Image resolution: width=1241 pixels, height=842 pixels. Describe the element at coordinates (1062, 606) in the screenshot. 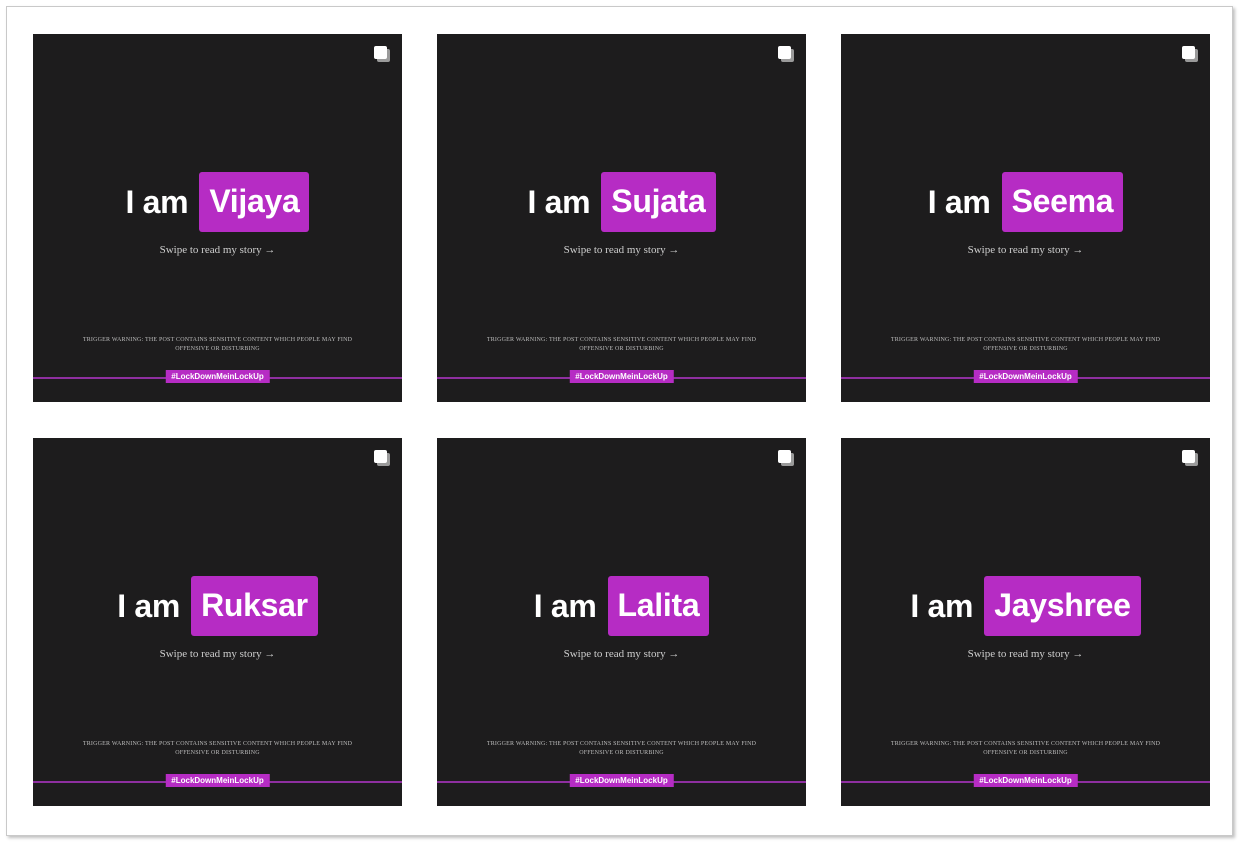

I see `name-badge: Jayshree` at that location.